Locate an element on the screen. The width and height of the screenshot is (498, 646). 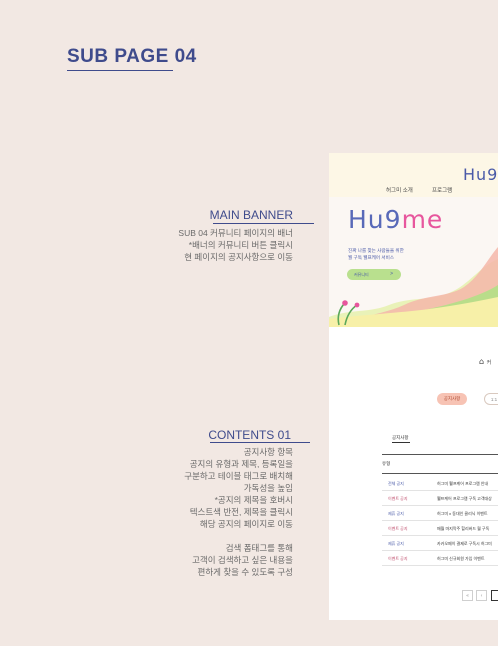
community-button: 커뮤니티 > is located at coordinates (374, 274).